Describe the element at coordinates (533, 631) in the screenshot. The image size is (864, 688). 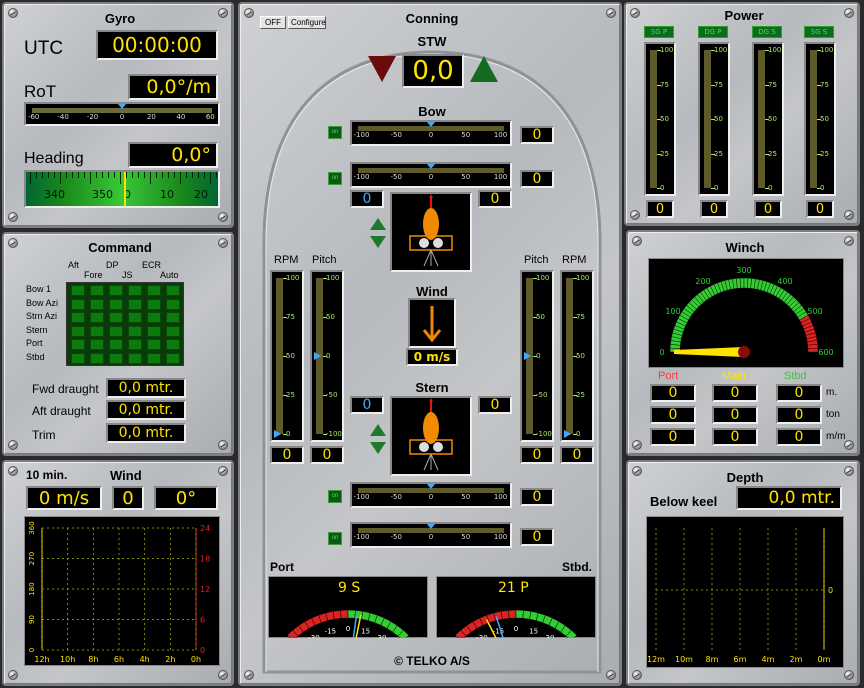
I see `rudder-tick-label: 15` at that location.